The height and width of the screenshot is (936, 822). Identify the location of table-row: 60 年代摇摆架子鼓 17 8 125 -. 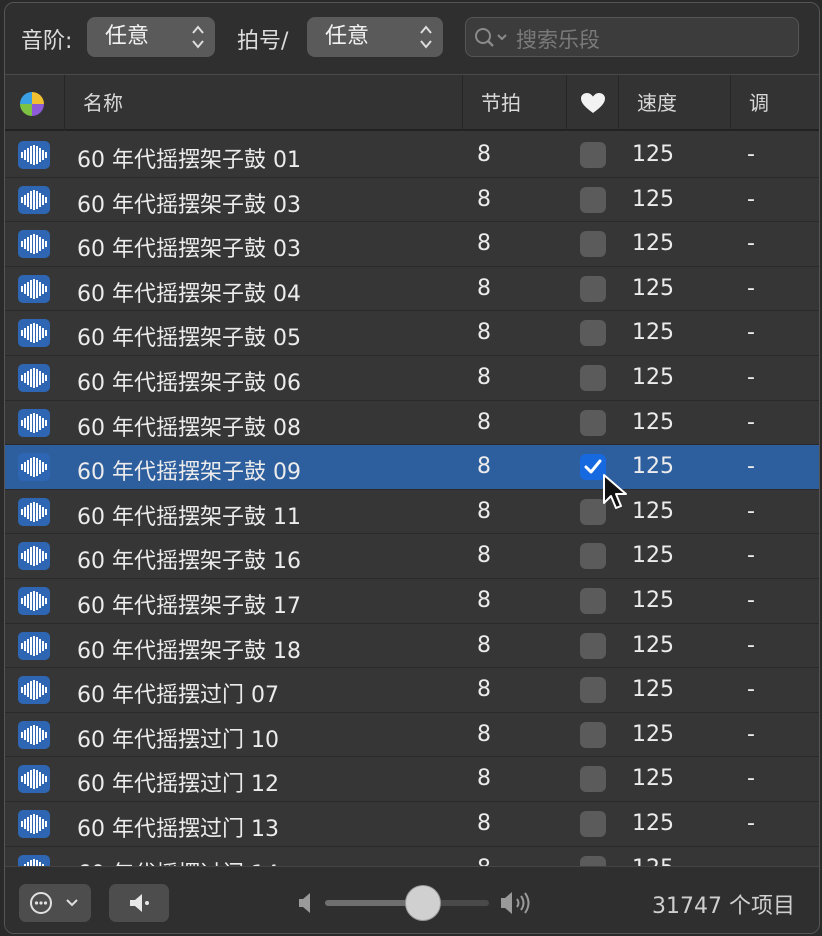
(412, 601).